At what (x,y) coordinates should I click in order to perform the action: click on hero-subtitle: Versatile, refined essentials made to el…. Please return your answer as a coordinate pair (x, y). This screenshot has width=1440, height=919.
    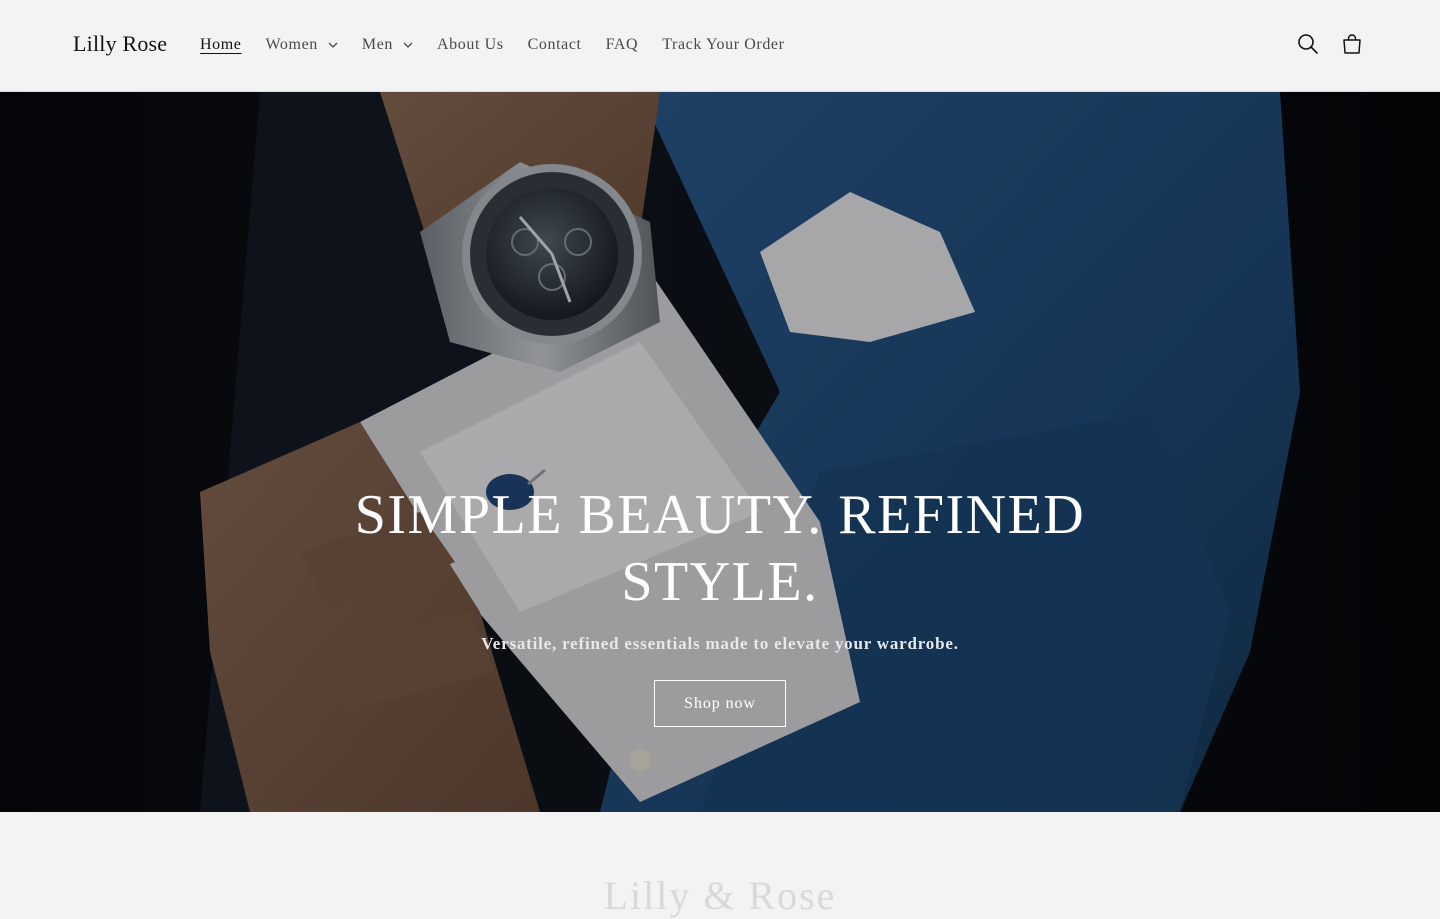
    Looking at the image, I should click on (720, 643).